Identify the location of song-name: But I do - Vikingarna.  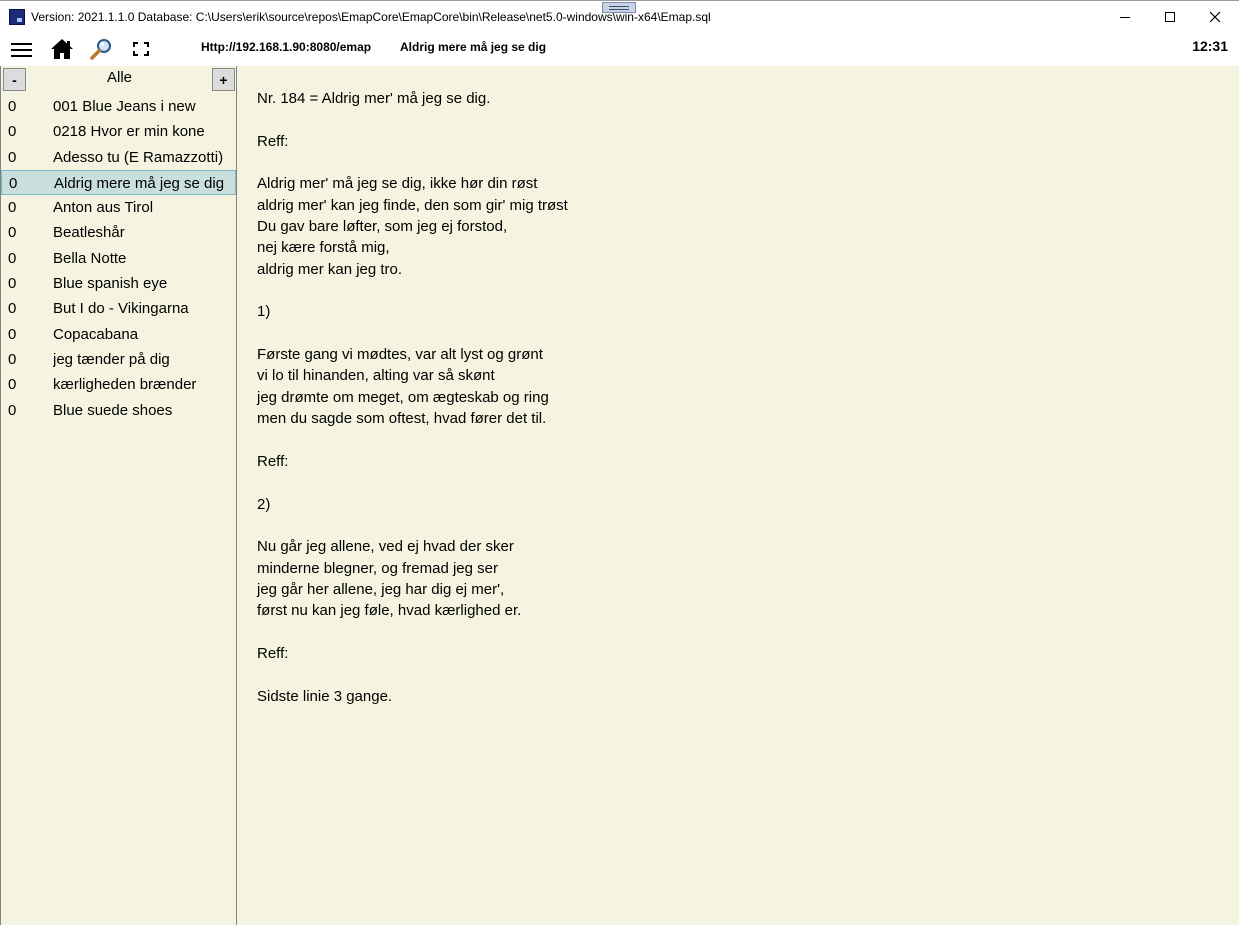
(121, 309).